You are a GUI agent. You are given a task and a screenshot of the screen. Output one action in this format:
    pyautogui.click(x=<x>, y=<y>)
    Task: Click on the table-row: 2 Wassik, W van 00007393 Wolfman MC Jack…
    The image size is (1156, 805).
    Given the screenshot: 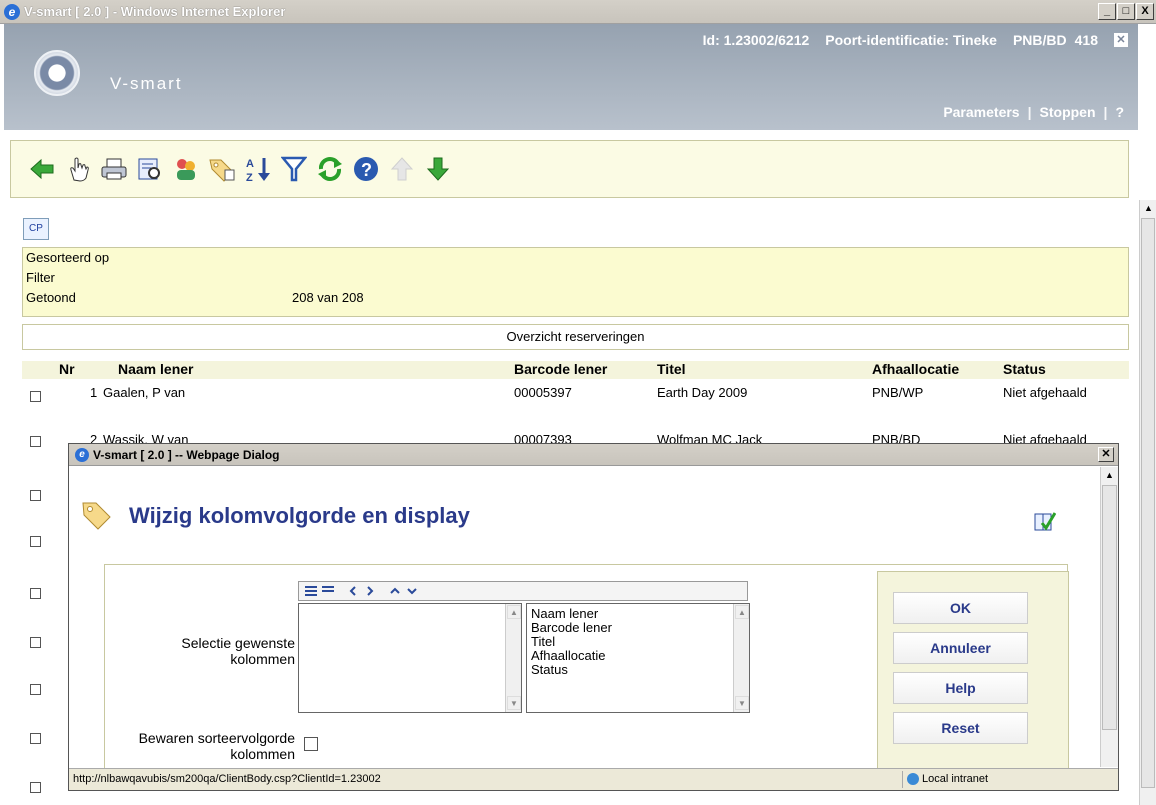 What is the action you would take?
    pyautogui.click(x=575, y=437)
    